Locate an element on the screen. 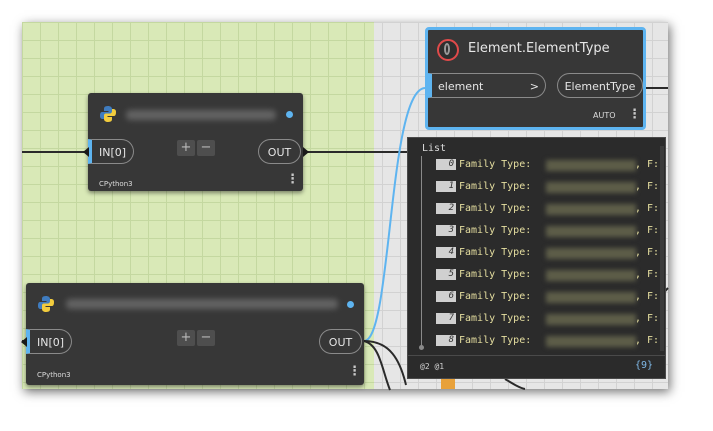 Image resolution: width=713 pixels, height=431 pixels. list-tree-line is located at coordinates (421, 252).